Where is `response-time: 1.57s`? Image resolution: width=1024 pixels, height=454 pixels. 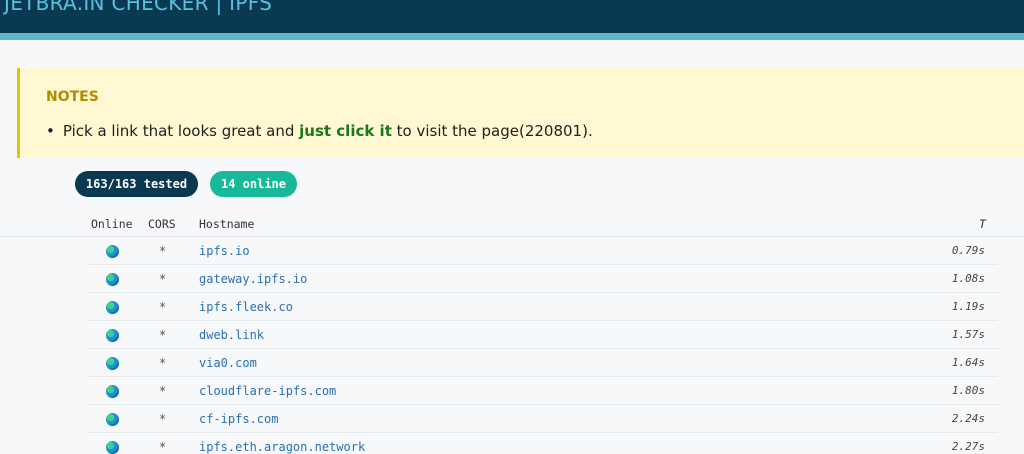 response-time: 1.57s is located at coordinates (968, 334).